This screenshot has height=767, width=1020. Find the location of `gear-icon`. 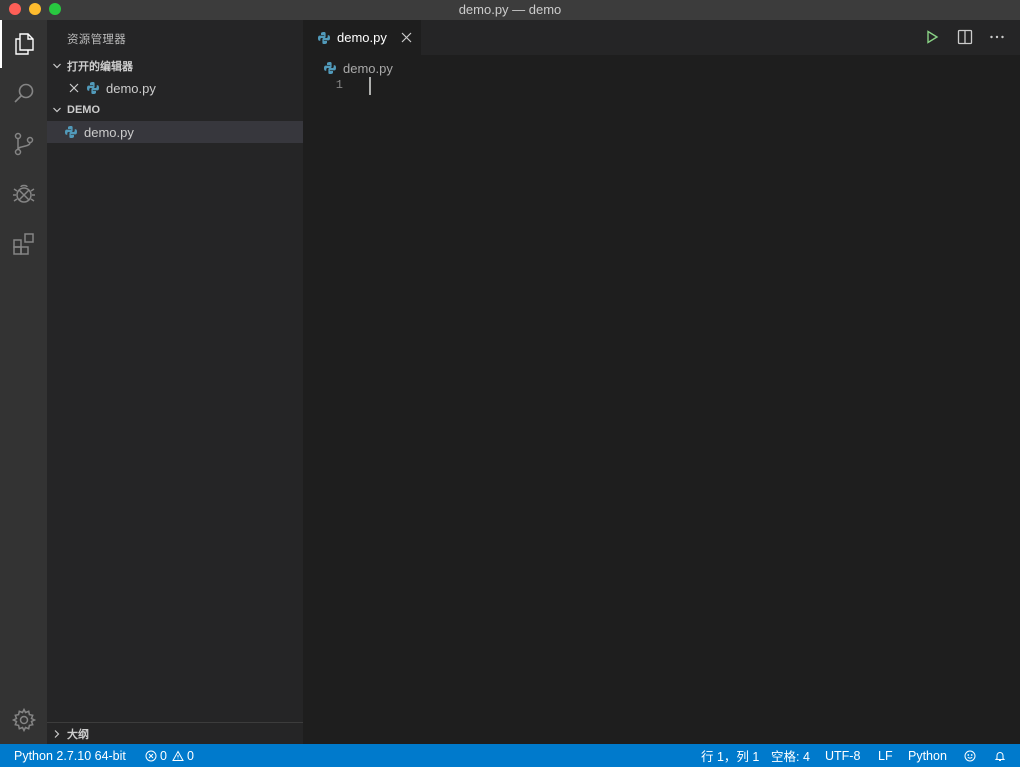

gear-icon is located at coordinates (23, 720).